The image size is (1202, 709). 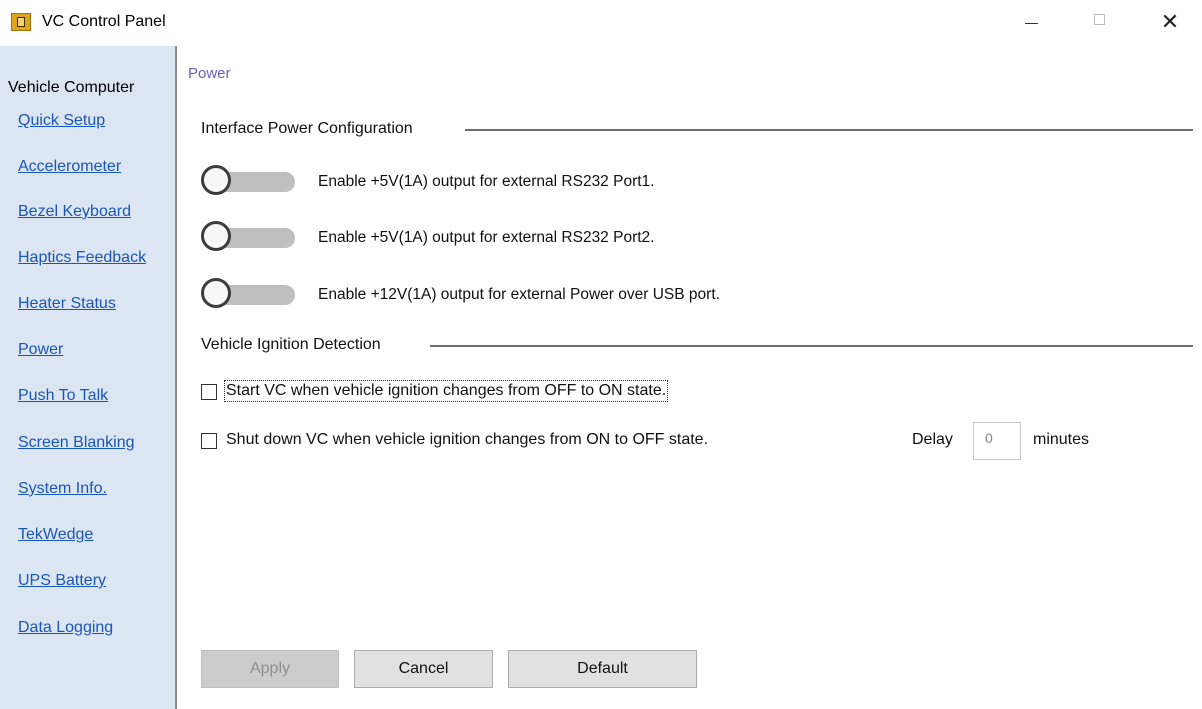 What do you see at coordinates (270, 669) in the screenshot?
I see `apply-button: Apply` at bounding box center [270, 669].